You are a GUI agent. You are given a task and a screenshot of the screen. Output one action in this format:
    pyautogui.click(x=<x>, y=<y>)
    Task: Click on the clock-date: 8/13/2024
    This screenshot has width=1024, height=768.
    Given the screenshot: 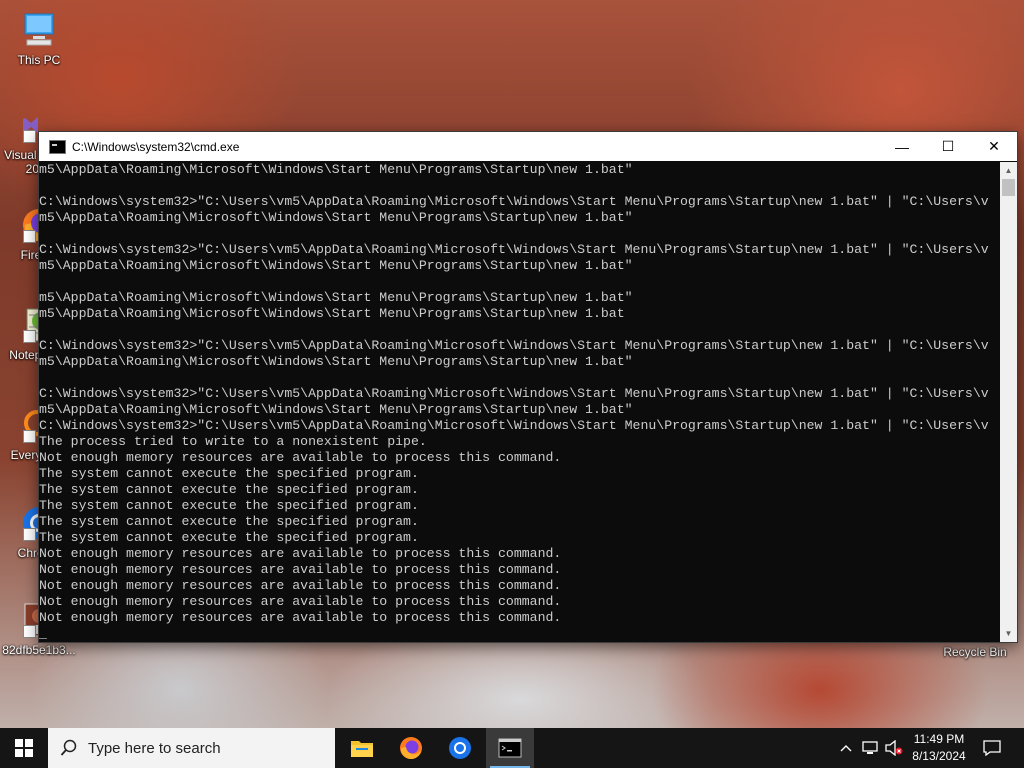 What is the action you would take?
    pyautogui.click(x=939, y=756)
    